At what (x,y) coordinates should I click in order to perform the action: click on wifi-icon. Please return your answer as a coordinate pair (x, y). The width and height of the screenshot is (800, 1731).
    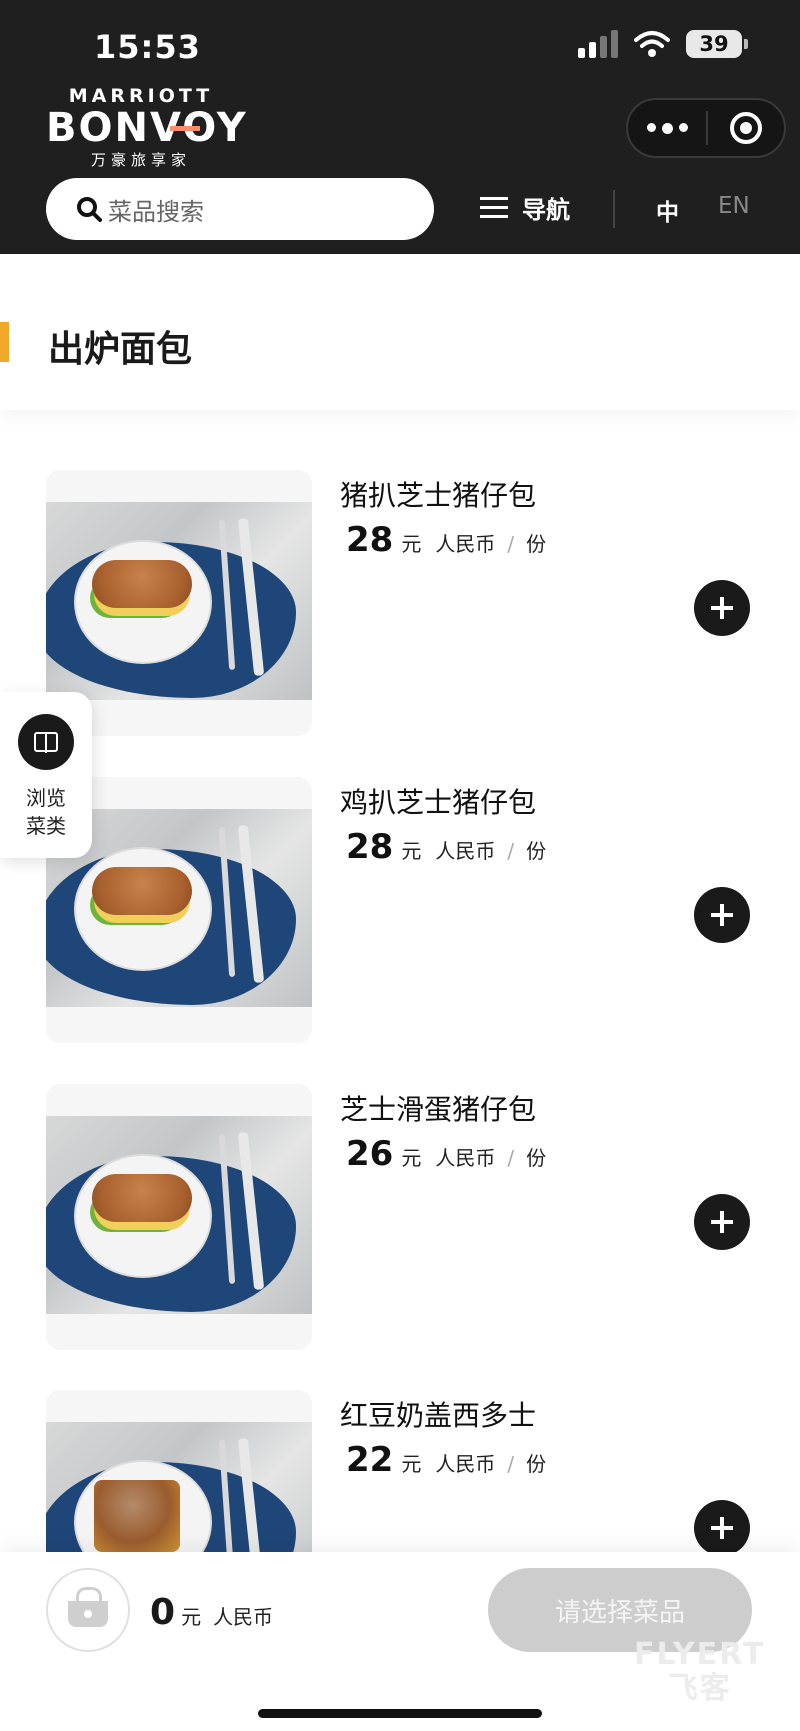
    Looking at the image, I should click on (652, 44).